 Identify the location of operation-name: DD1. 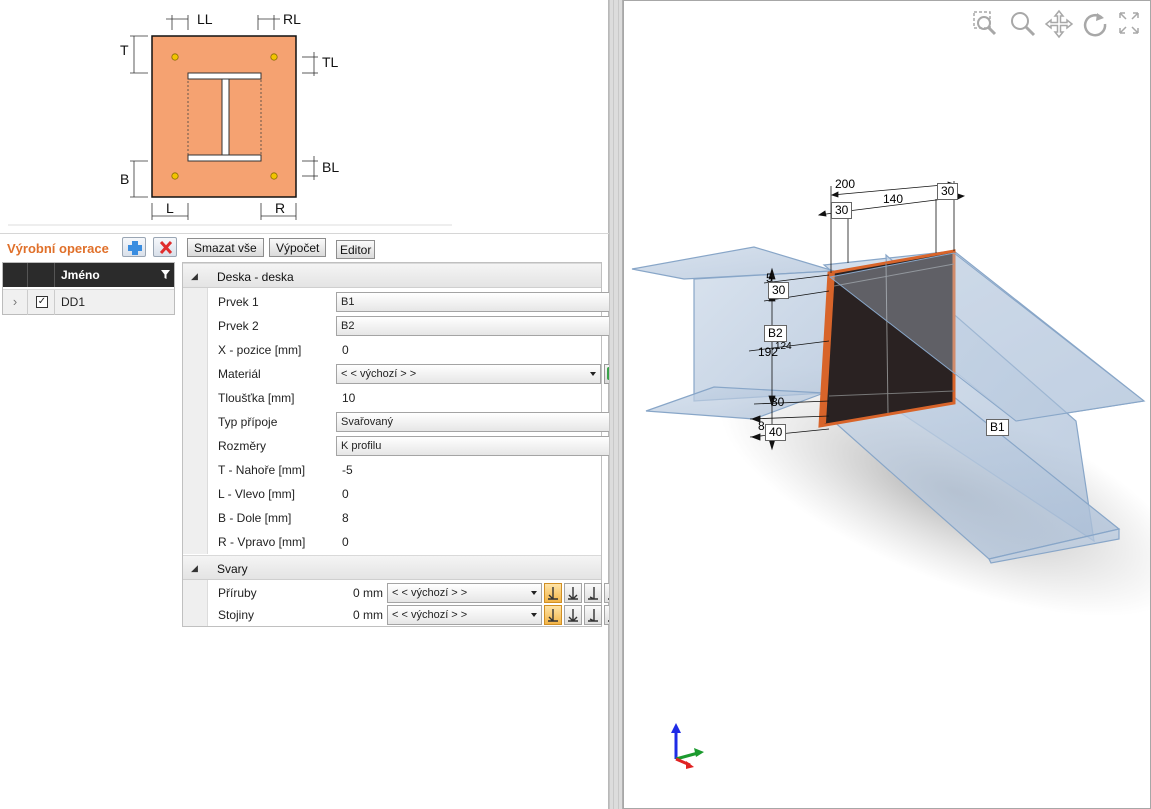
(73, 302).